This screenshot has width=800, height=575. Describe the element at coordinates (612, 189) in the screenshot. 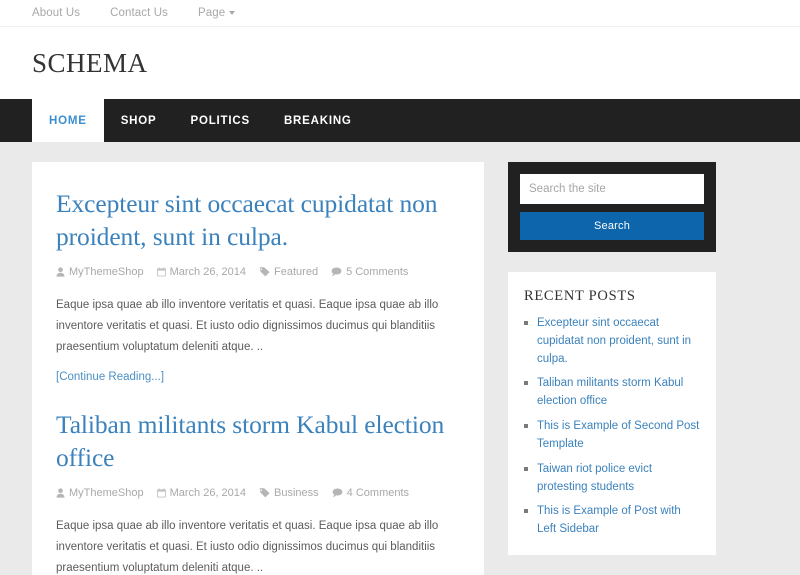

I see `search-input` at that location.